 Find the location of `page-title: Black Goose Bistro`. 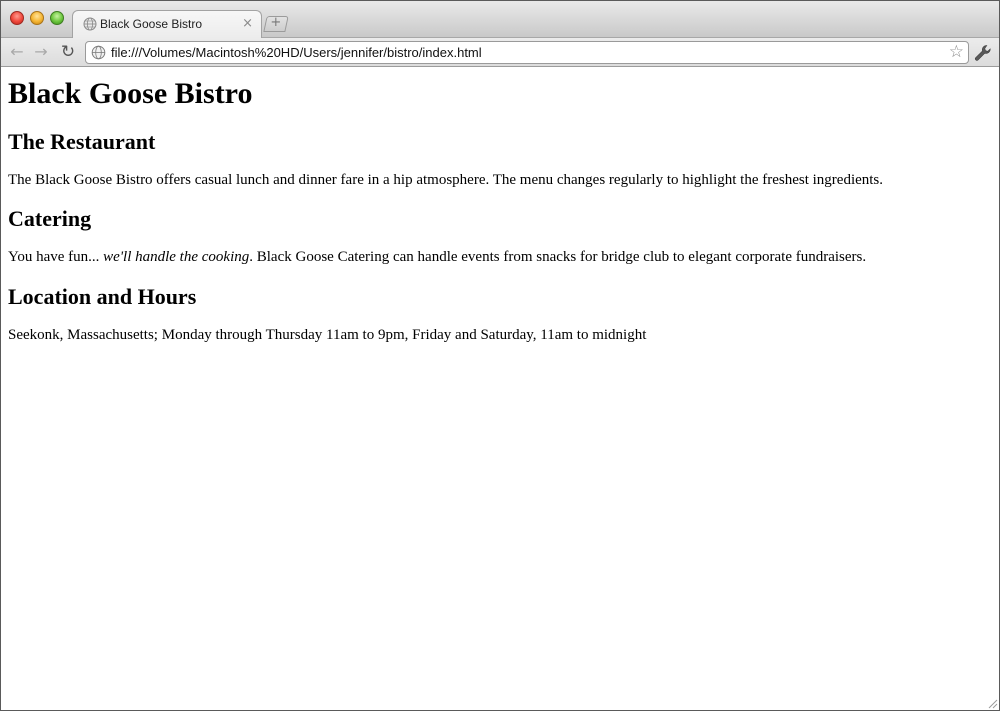

page-title: Black Goose Bistro is located at coordinates (130, 93).